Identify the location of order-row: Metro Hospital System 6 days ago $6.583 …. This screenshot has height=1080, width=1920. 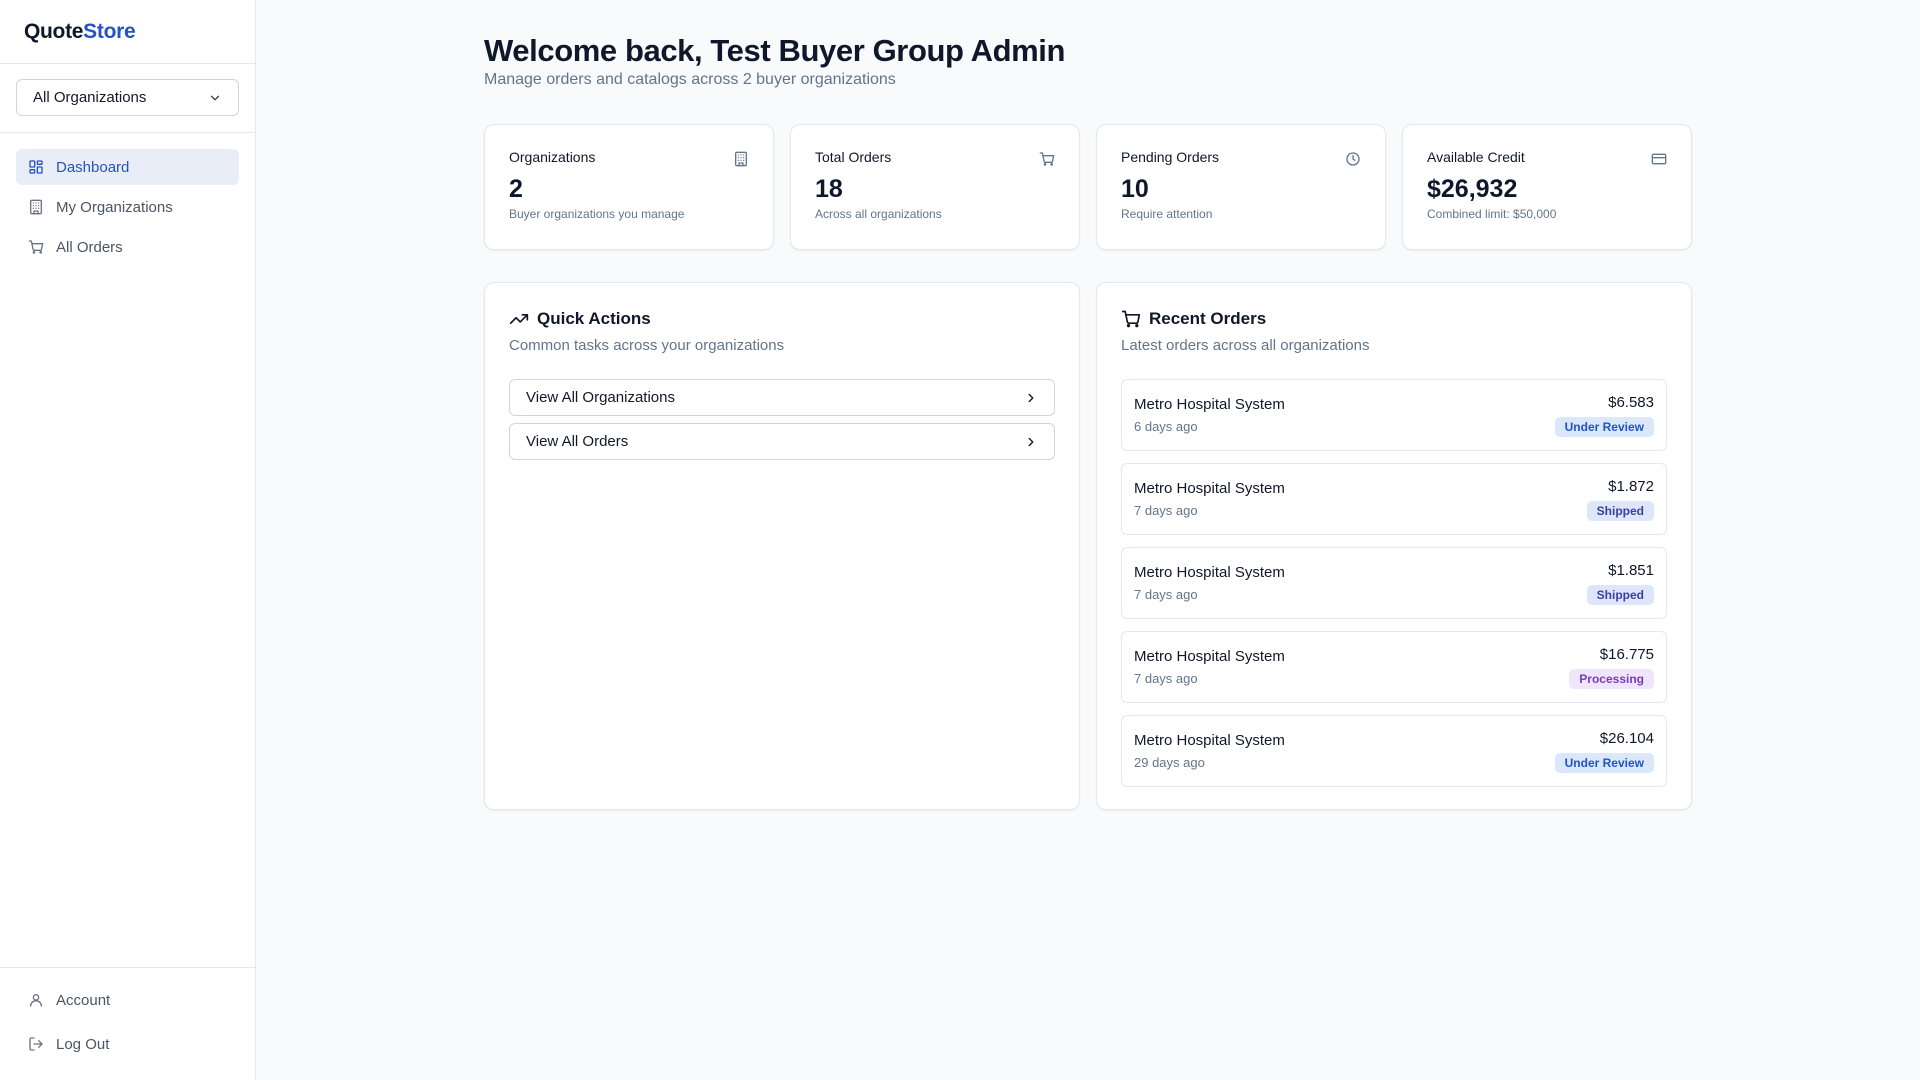
(1394, 415).